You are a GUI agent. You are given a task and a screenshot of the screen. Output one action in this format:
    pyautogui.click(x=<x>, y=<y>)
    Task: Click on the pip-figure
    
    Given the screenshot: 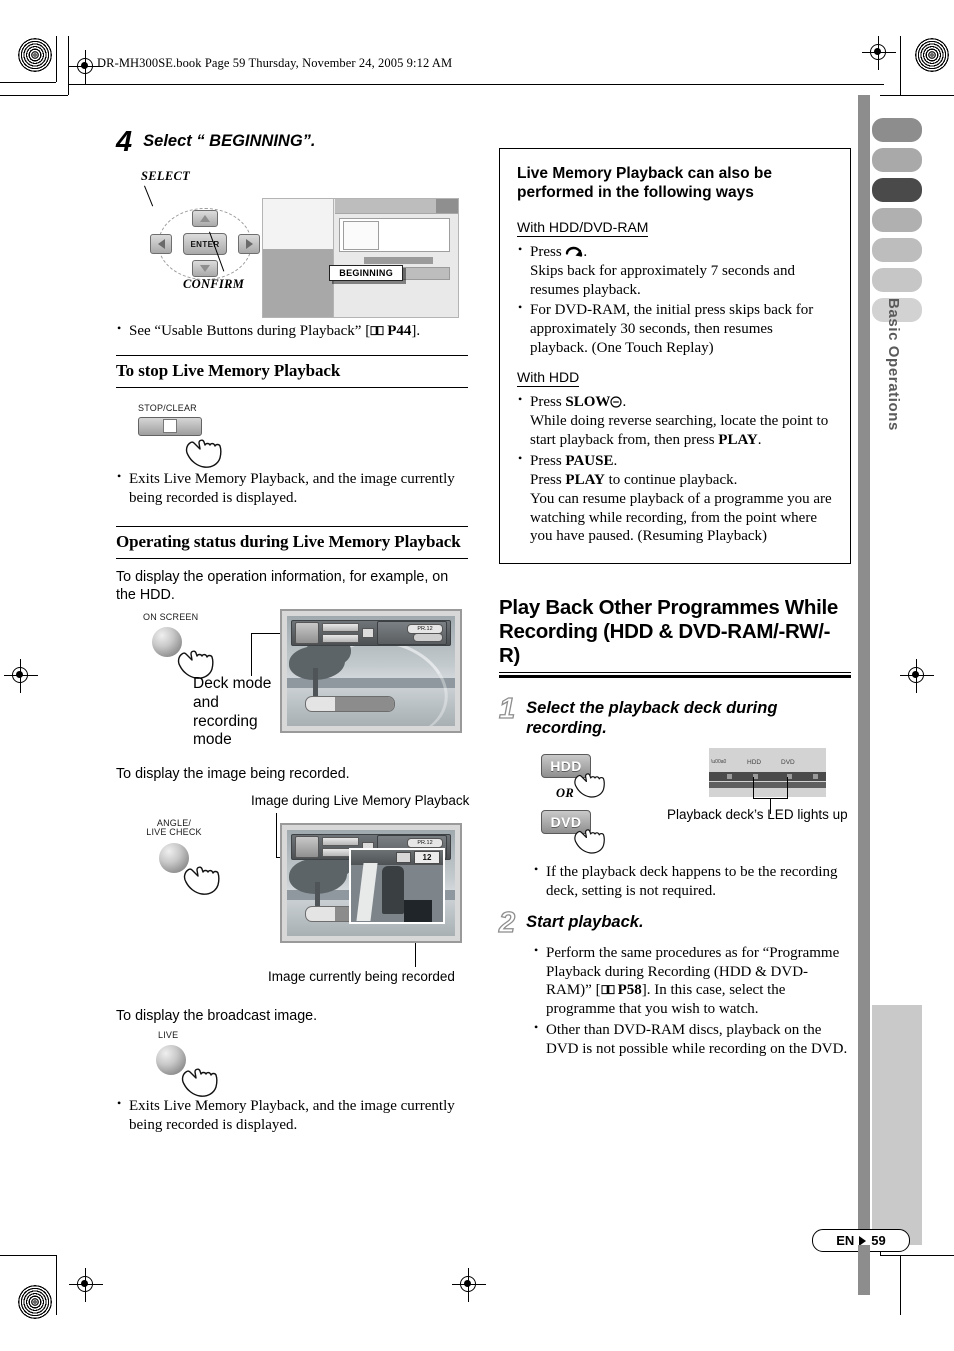 What is the action you would take?
    pyautogui.click(x=393, y=889)
    